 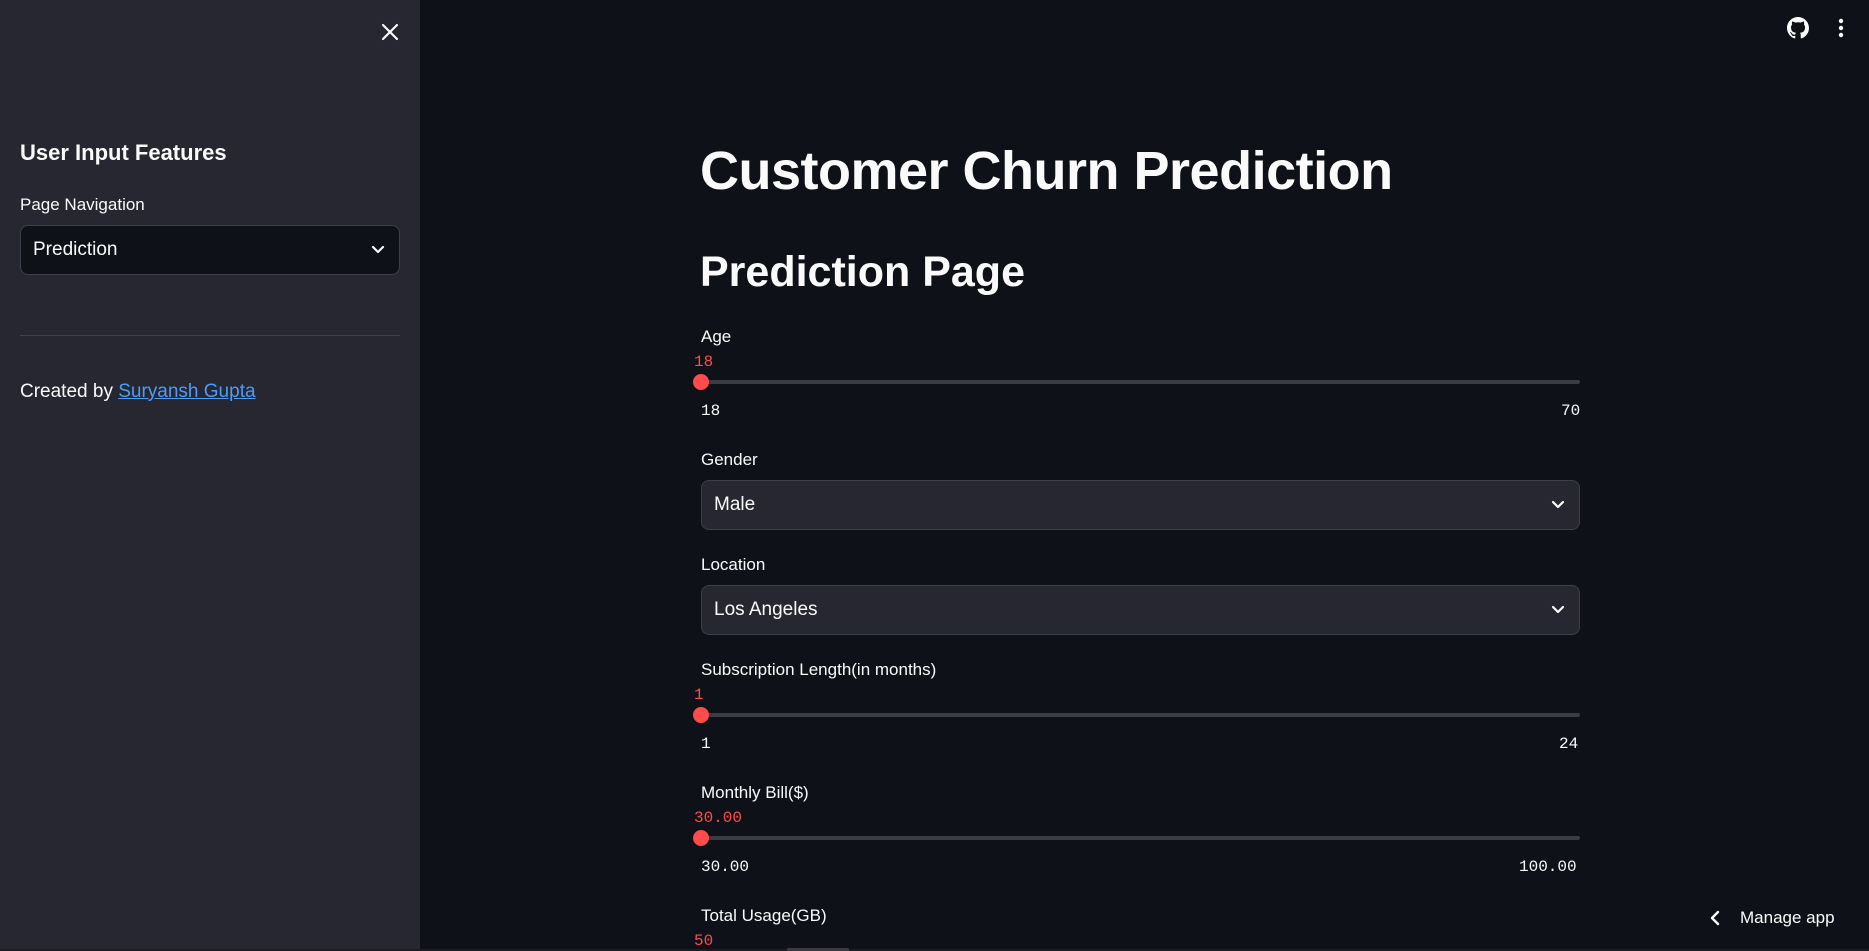 I want to click on age-label: Age, so click(x=716, y=336).